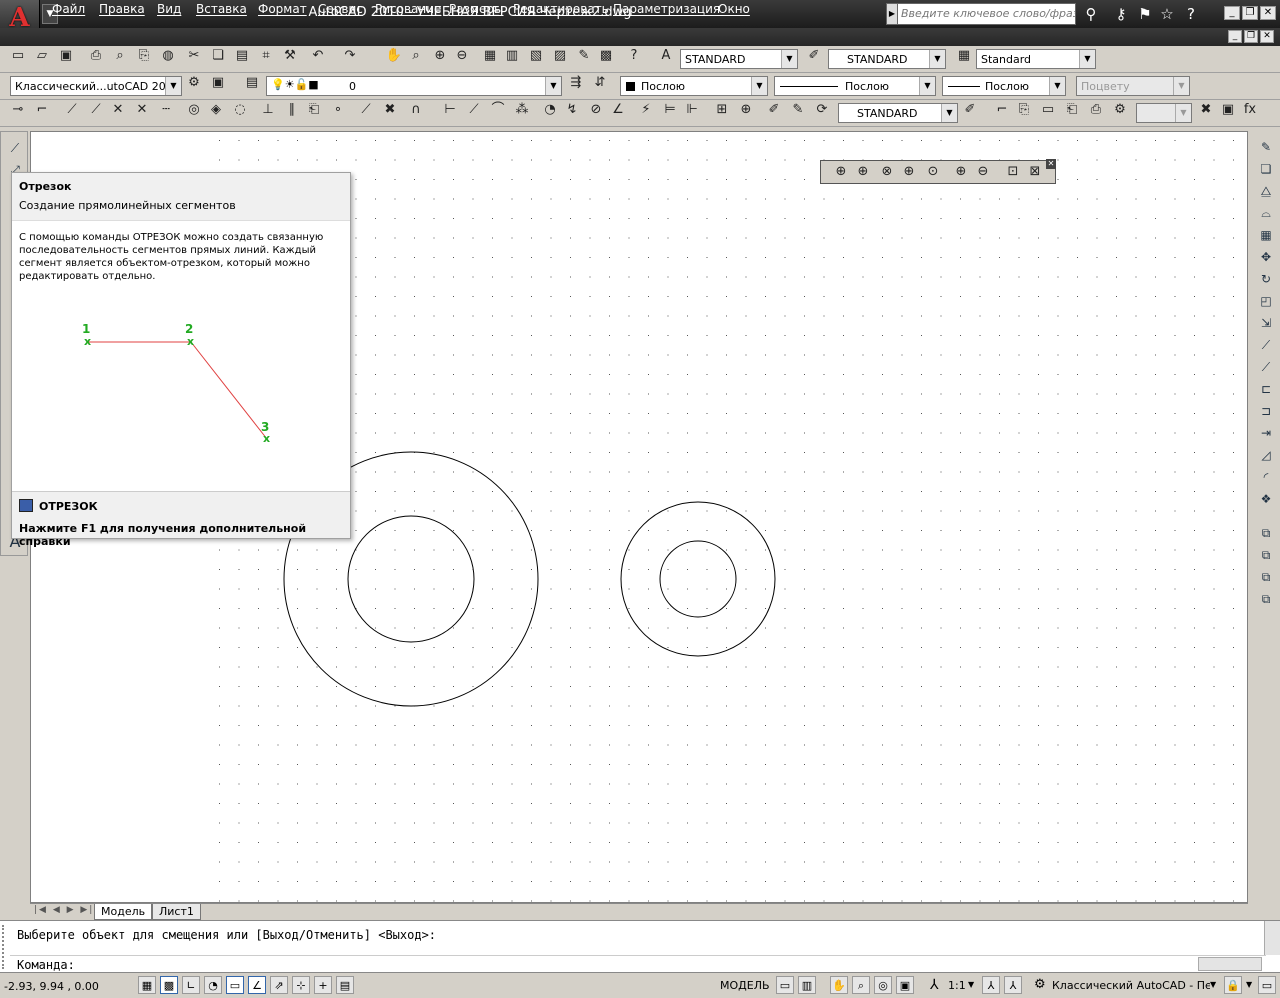  What do you see at coordinates (1266, 555) in the screenshot?
I see `draworder-back-icon: ⧉` at bounding box center [1266, 555].